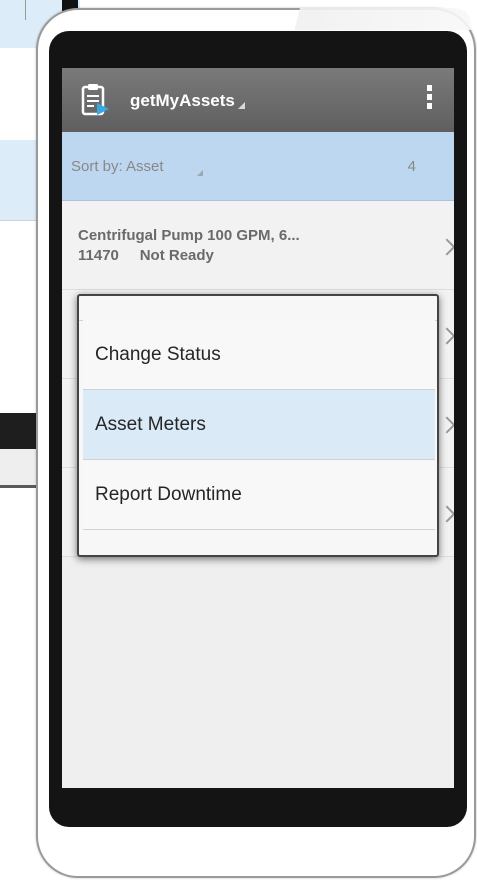  Describe the element at coordinates (182, 101) in the screenshot. I see `page-title: getMyAssets` at that location.